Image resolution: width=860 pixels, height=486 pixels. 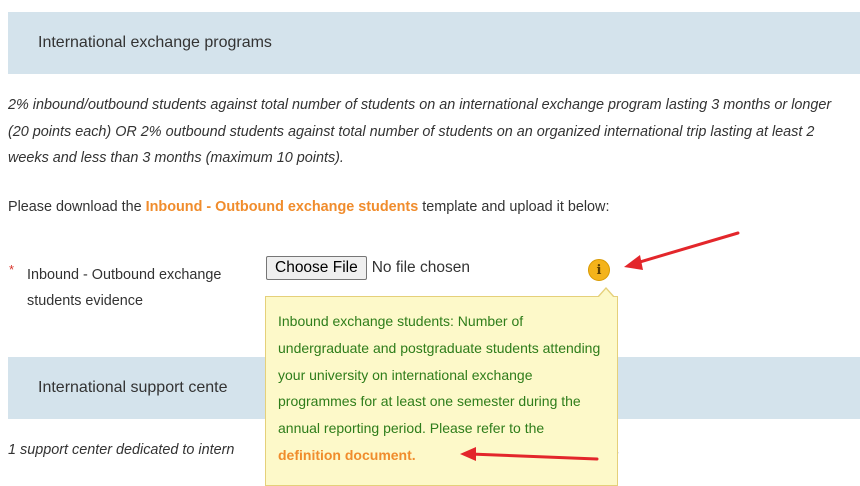 What do you see at coordinates (420, 267) in the screenshot?
I see `file-status: No file chosen` at bounding box center [420, 267].